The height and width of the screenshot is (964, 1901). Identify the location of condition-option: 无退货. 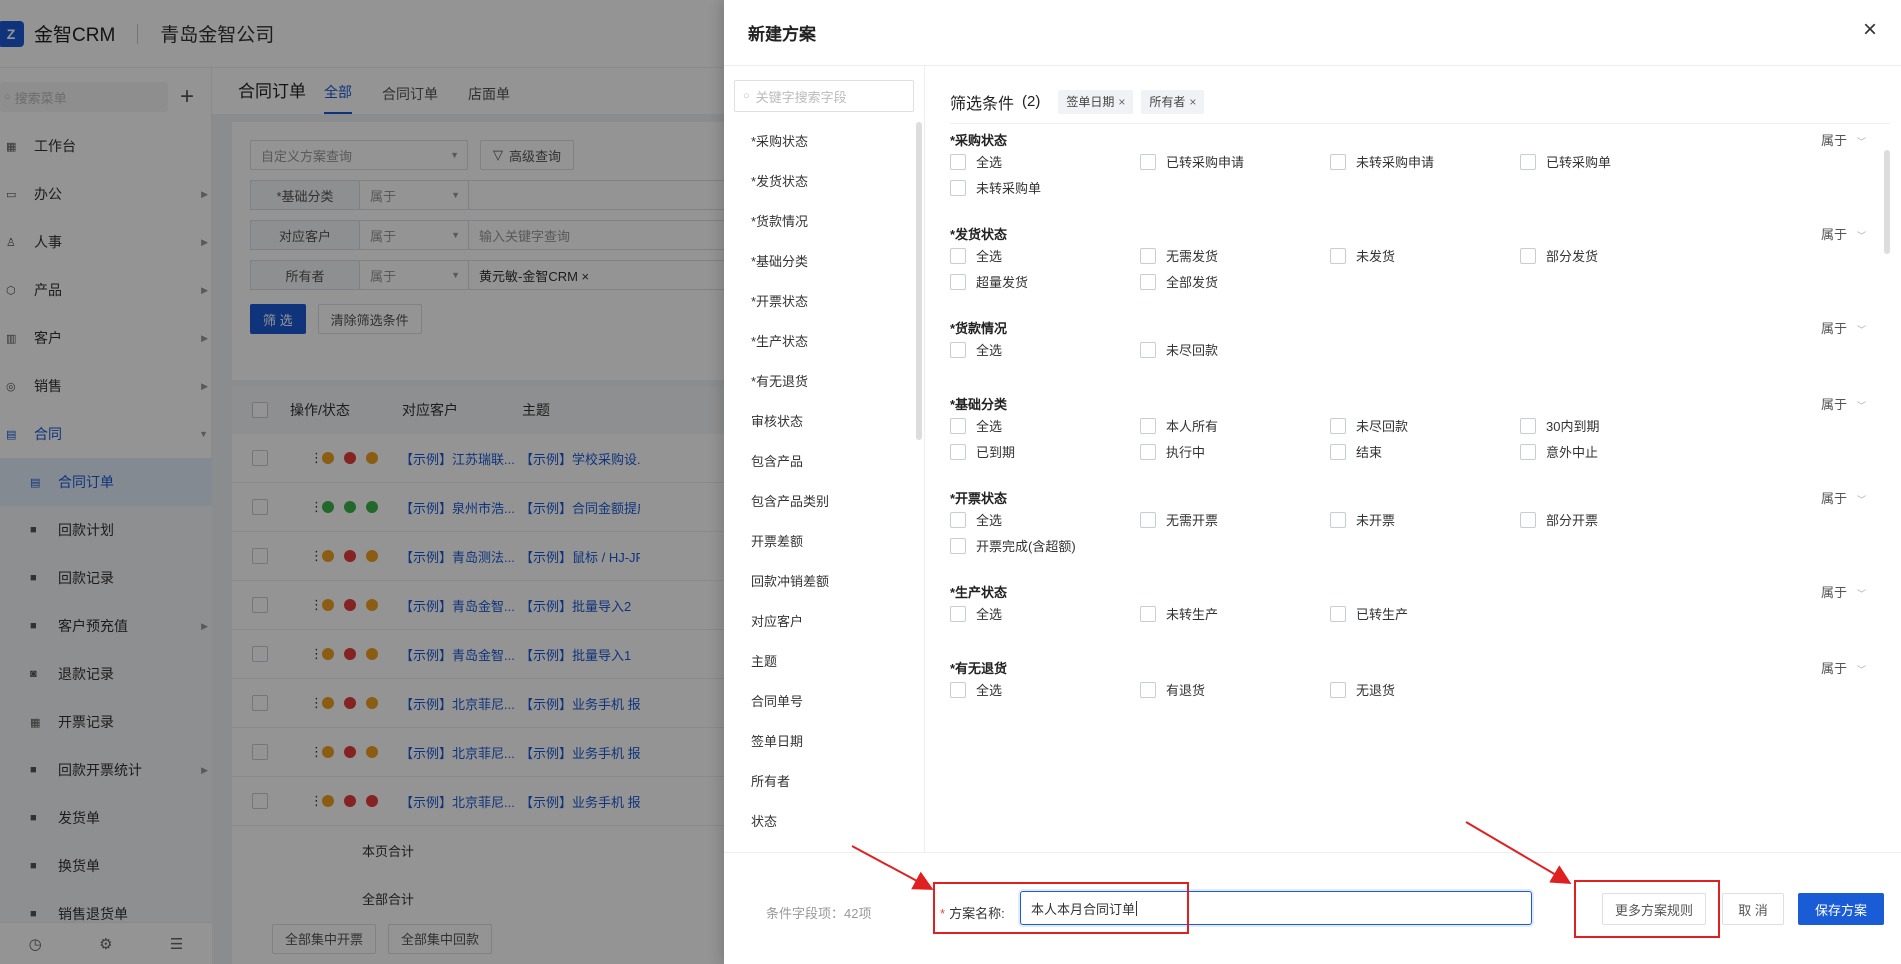
(1362, 689).